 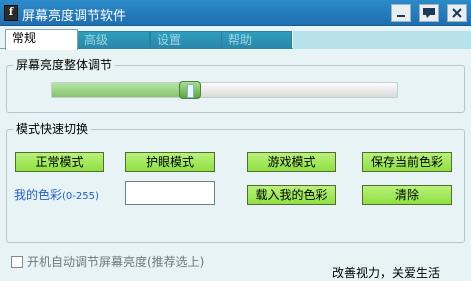 I want to click on eye-care-mode-button: 护眼模式, so click(x=170, y=162).